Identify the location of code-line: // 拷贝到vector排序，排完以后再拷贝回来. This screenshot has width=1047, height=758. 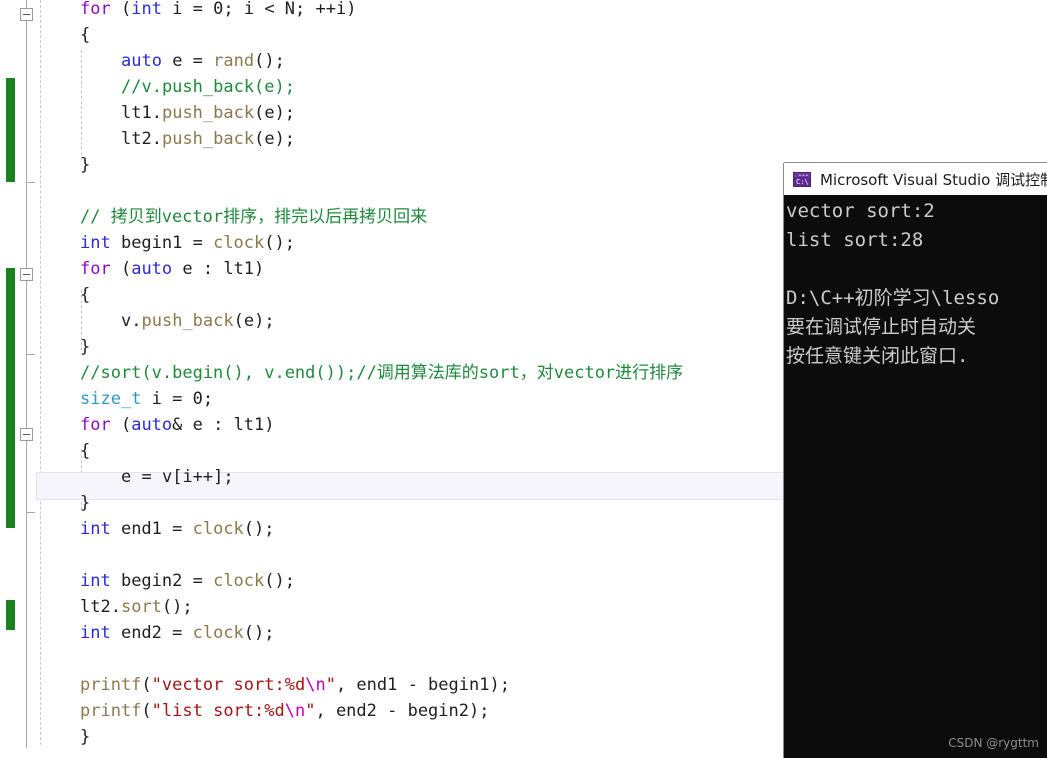
(213, 217).